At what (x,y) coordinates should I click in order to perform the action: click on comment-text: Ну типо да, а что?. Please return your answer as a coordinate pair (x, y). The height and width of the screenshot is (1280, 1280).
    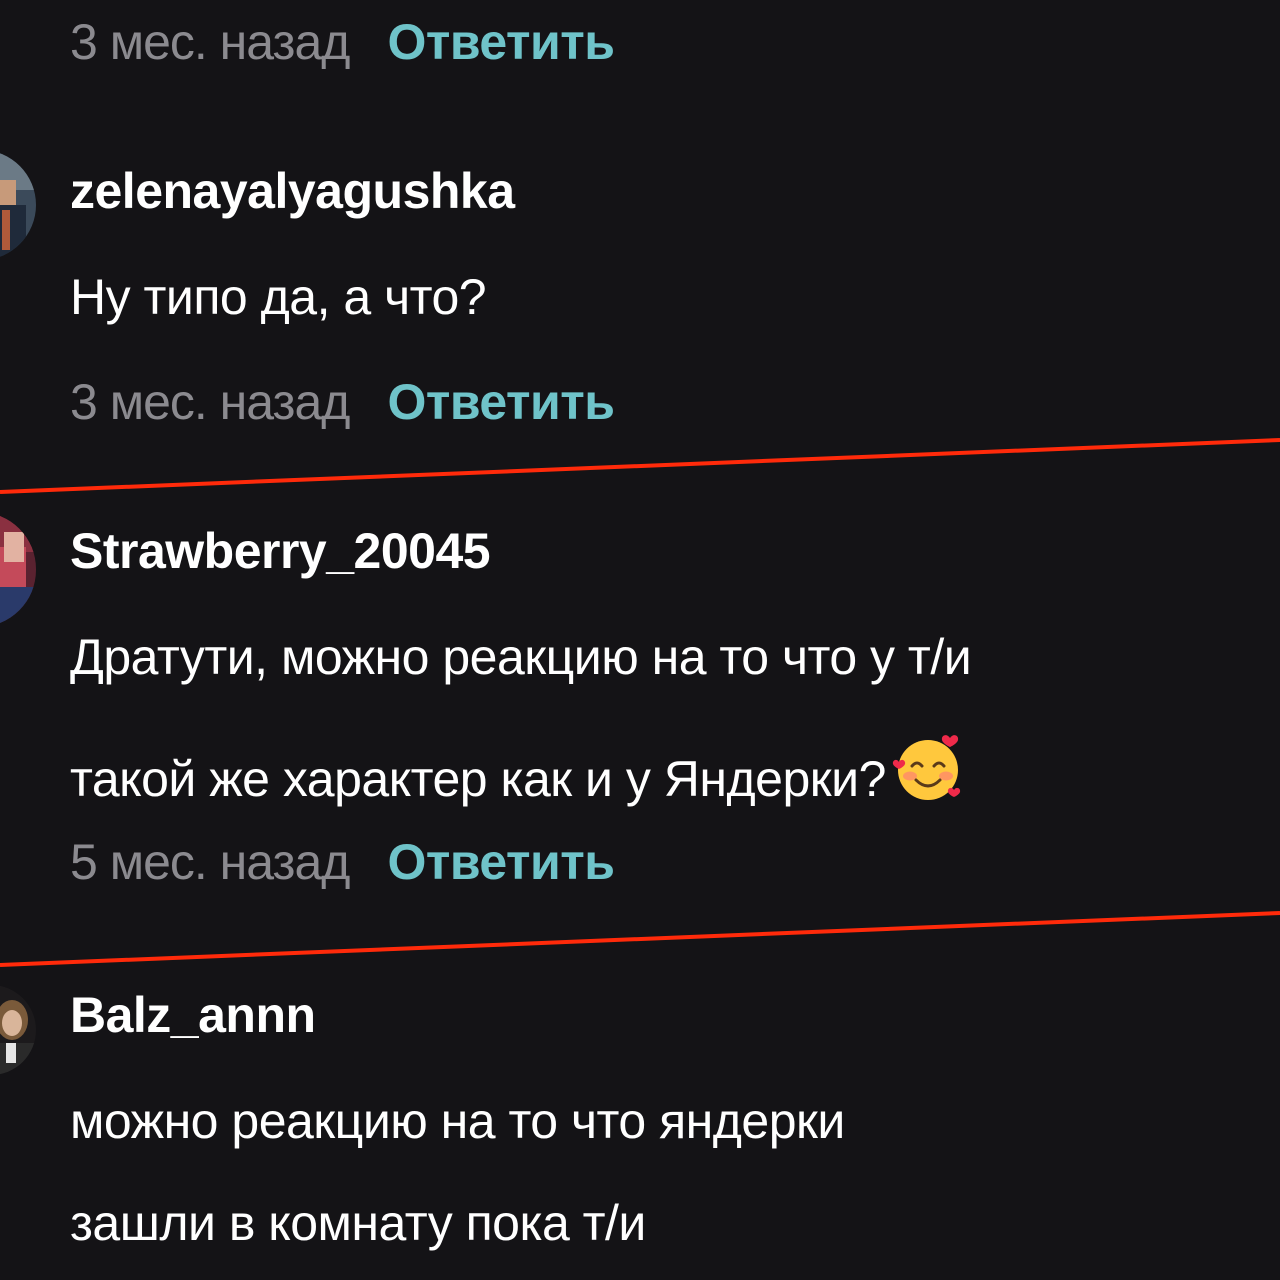
    Looking at the image, I should click on (278, 297).